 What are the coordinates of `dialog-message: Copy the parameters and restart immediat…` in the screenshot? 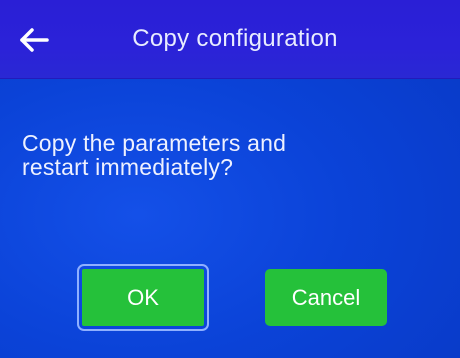 It's located at (222, 155).